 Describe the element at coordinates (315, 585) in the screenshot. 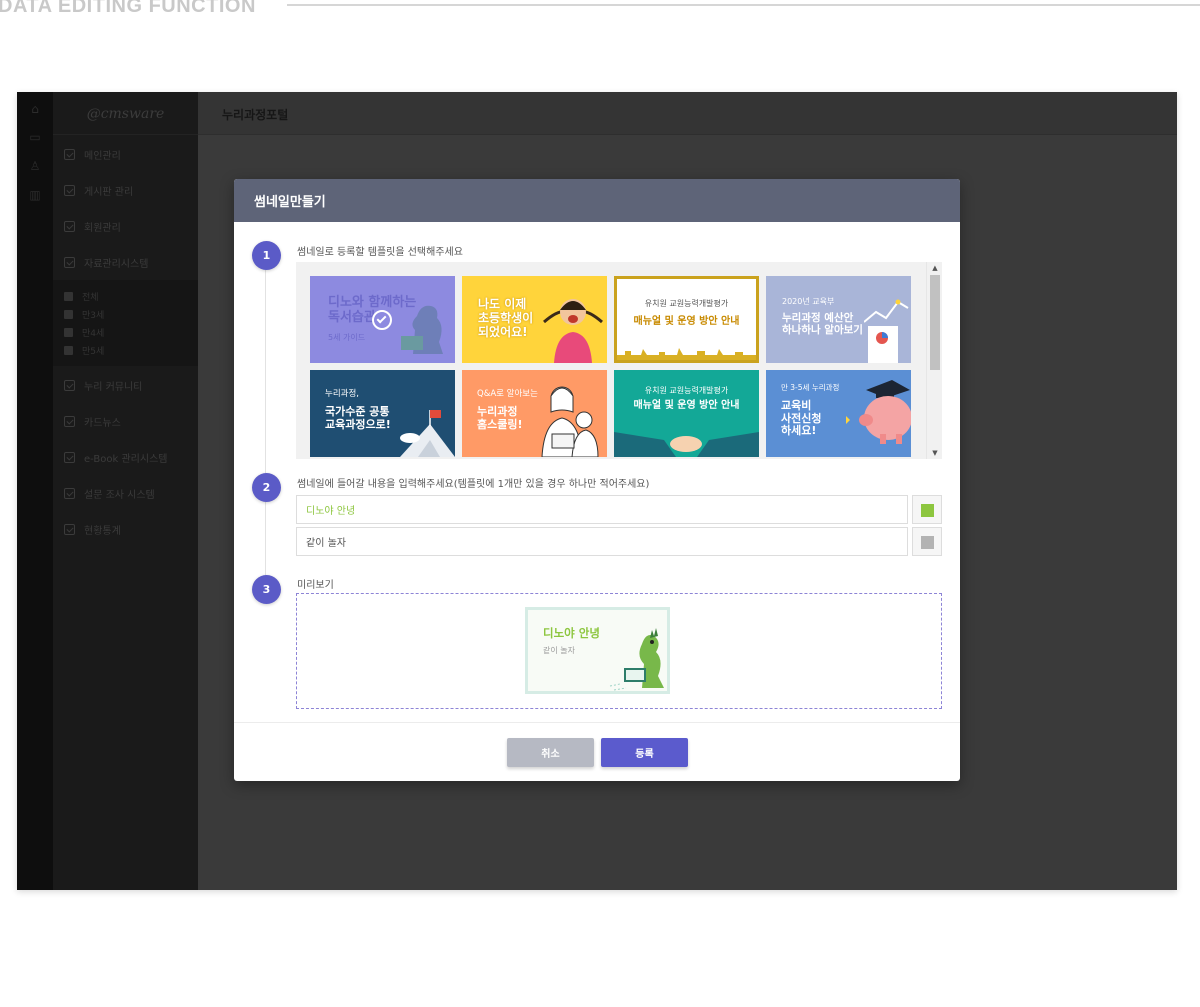

I see `step-3-label: 미리보기` at that location.